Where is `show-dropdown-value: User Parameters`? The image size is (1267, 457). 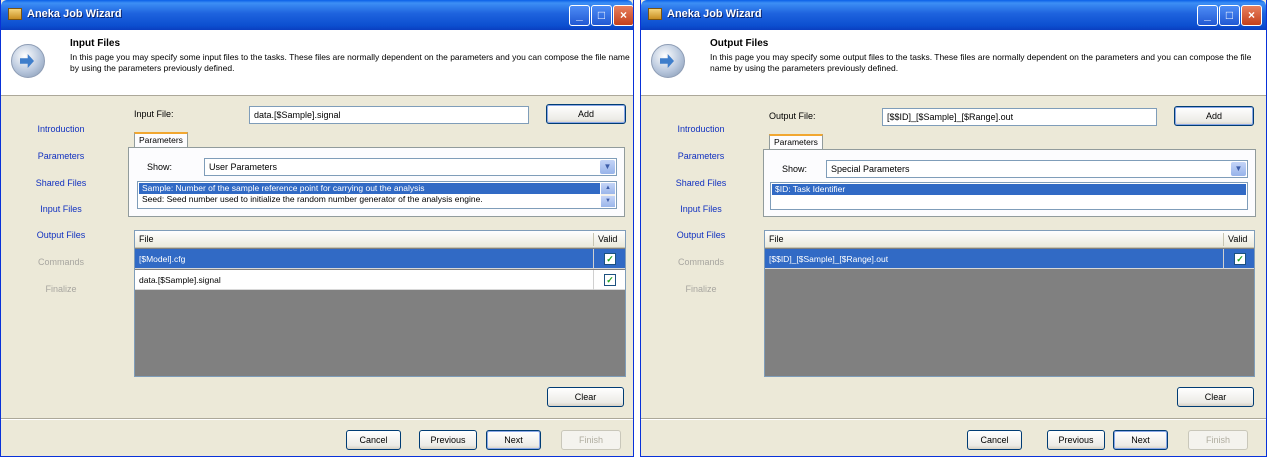 show-dropdown-value: User Parameters is located at coordinates (243, 167).